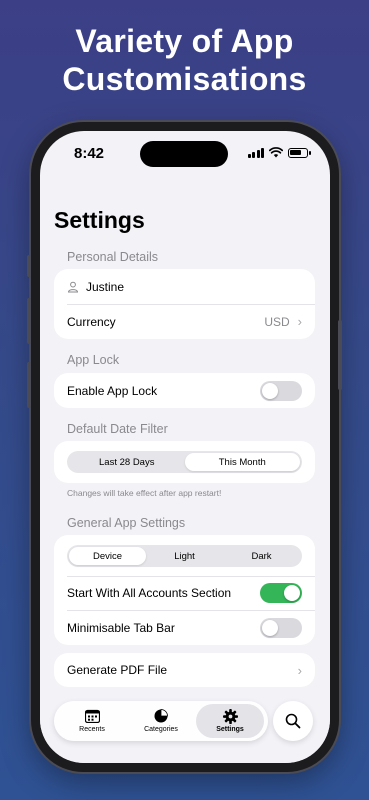 This screenshot has height=800, width=369. I want to click on gear-icon, so click(230, 716).